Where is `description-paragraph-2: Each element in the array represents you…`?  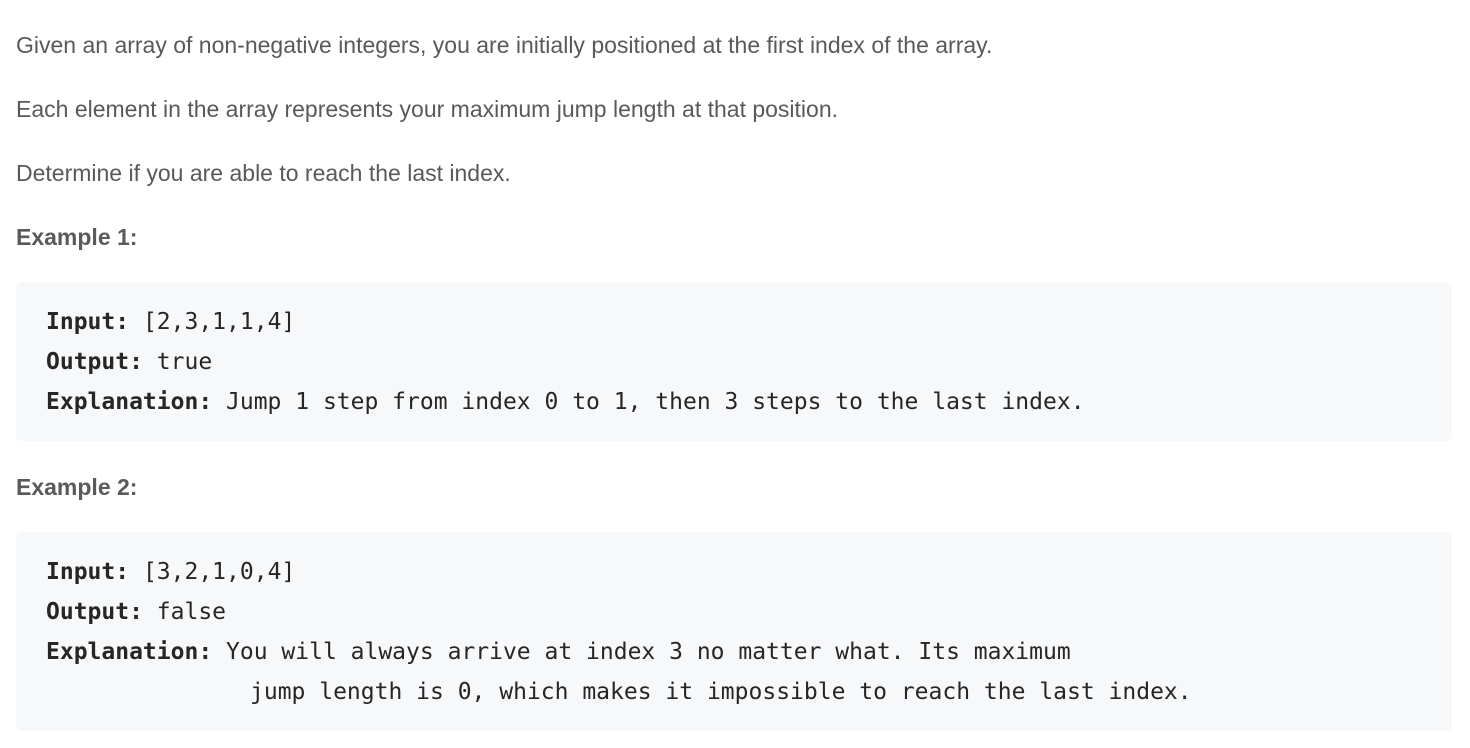 description-paragraph-2: Each element in the array represents you… is located at coordinates (427, 109).